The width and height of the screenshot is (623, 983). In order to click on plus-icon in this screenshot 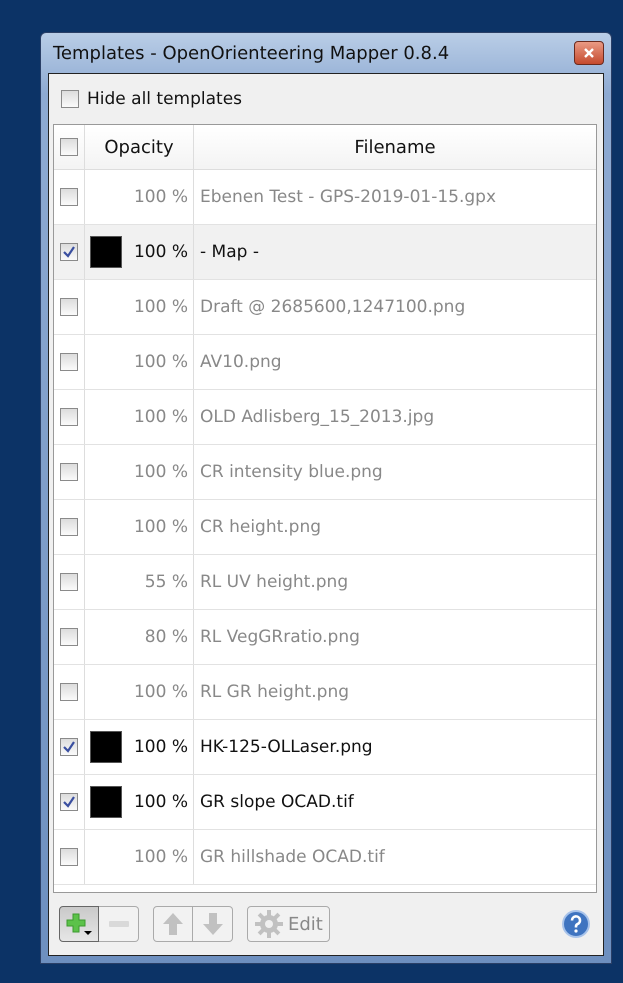, I will do `click(79, 924)`.